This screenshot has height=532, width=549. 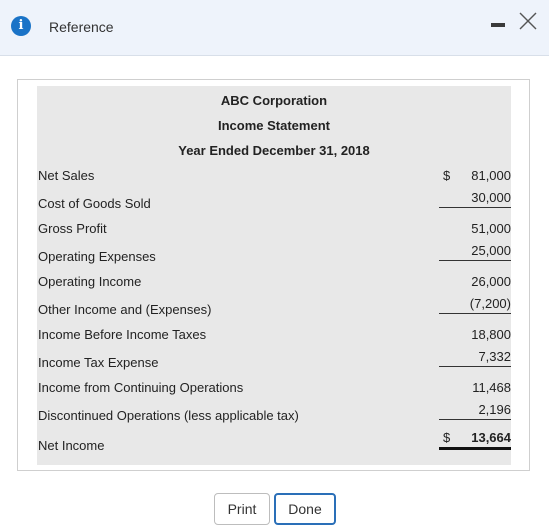 What do you see at coordinates (305, 509) in the screenshot?
I see `done-button: Done` at bounding box center [305, 509].